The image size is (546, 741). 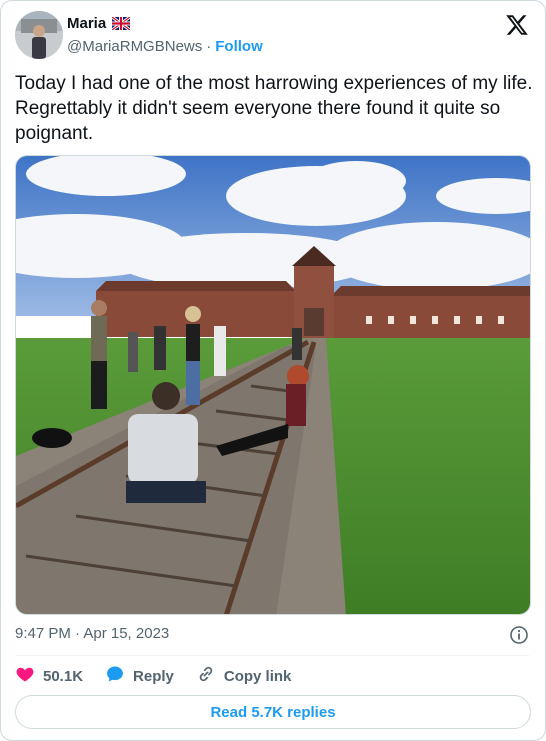 I want to click on x-logo-icon, so click(x=517, y=25).